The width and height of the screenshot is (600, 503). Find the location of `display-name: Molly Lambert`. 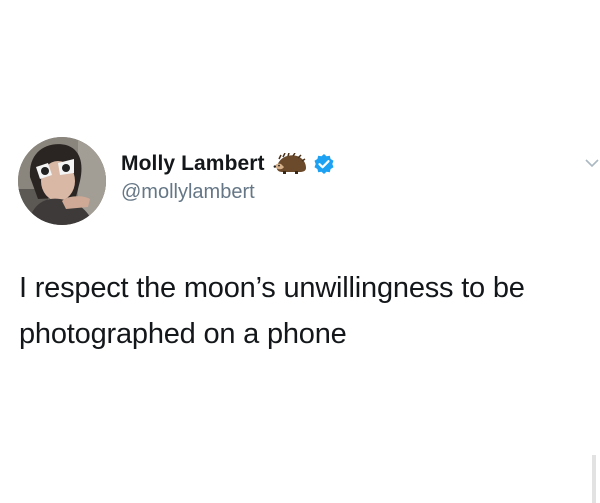

display-name: Molly Lambert is located at coordinates (193, 164).